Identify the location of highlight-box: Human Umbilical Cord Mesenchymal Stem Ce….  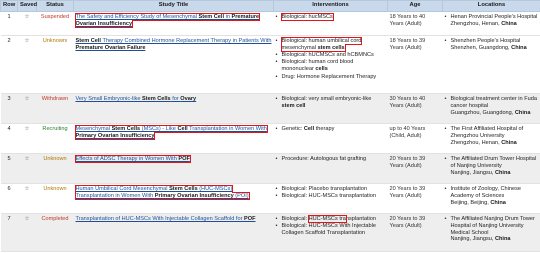
(162, 192).